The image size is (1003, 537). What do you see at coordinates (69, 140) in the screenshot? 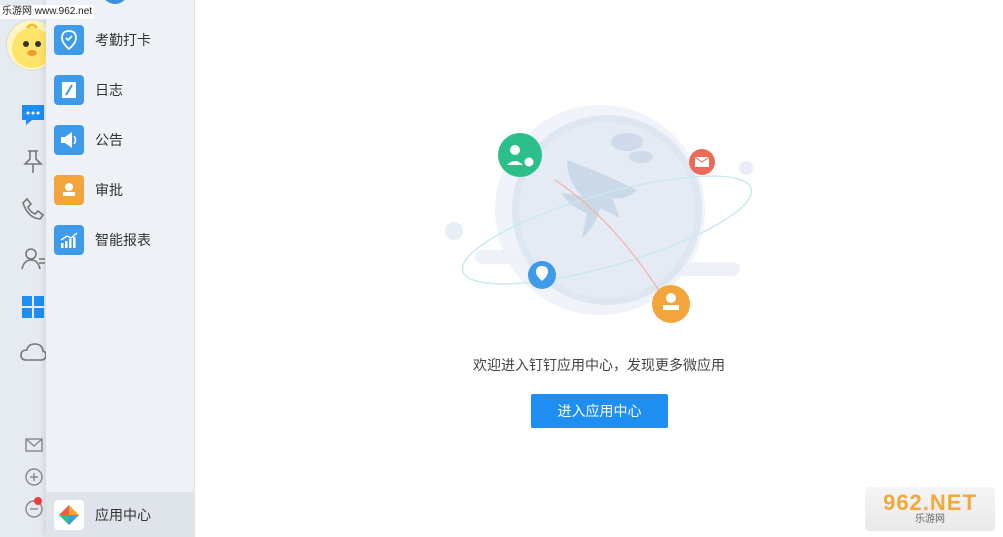
I see `megaphone-icon` at bounding box center [69, 140].